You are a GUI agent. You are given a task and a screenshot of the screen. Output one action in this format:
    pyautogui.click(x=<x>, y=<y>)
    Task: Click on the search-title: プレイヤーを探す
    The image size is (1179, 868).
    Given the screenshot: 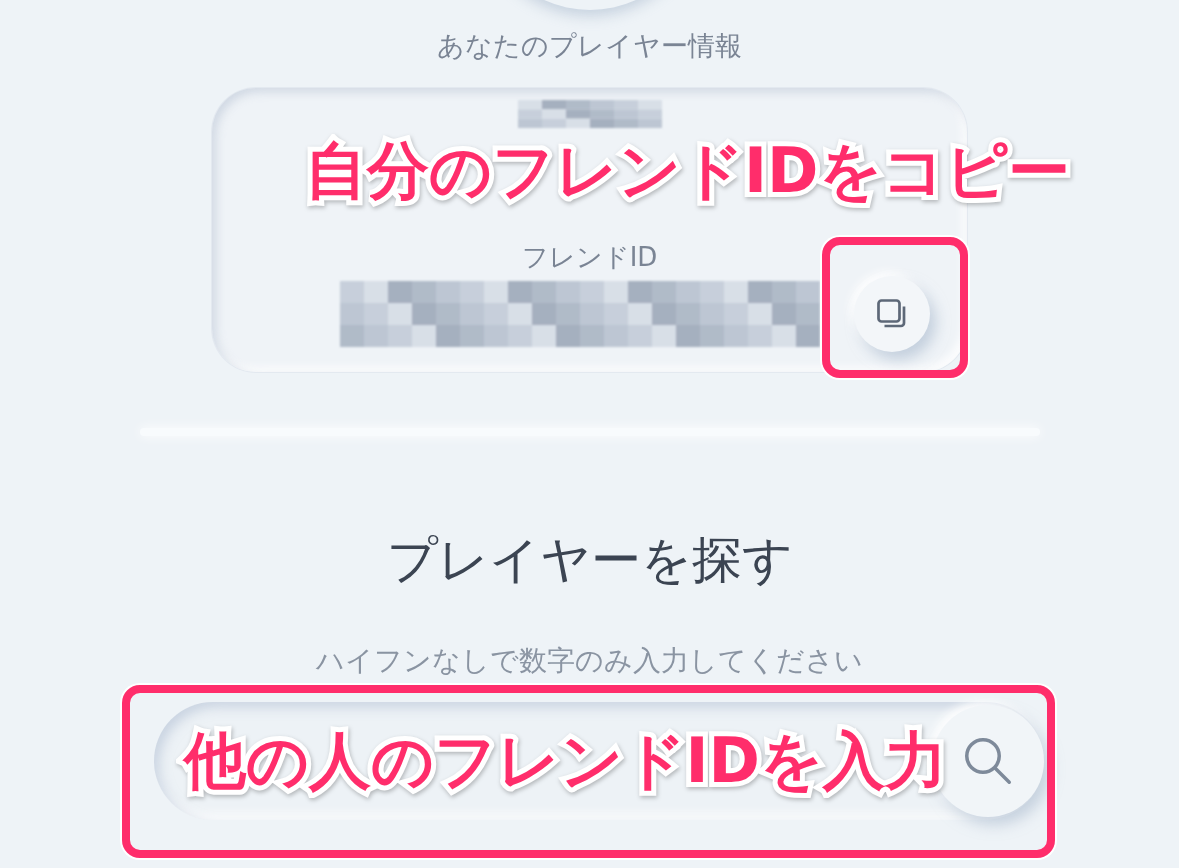 What is the action you would take?
    pyautogui.click(x=589, y=560)
    